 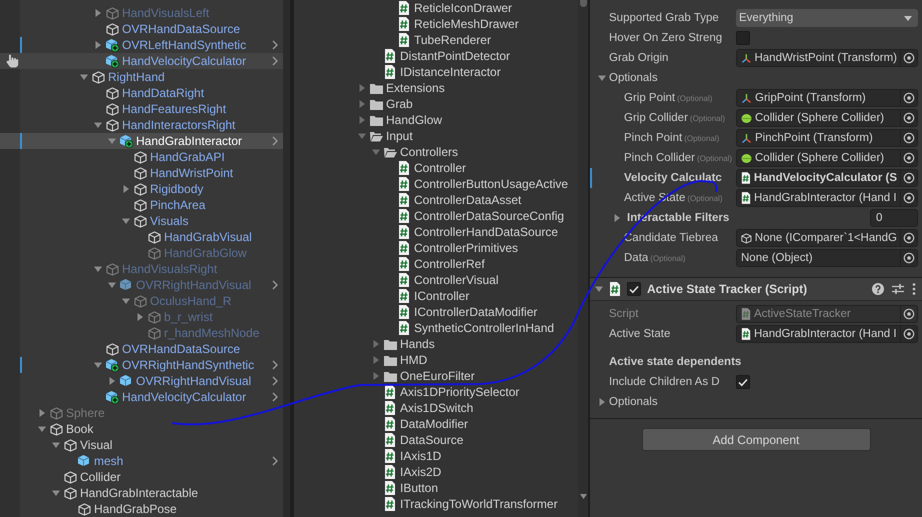 What do you see at coordinates (436, 24) in the screenshot?
I see `project-row: ReticleMeshDrawer` at bounding box center [436, 24].